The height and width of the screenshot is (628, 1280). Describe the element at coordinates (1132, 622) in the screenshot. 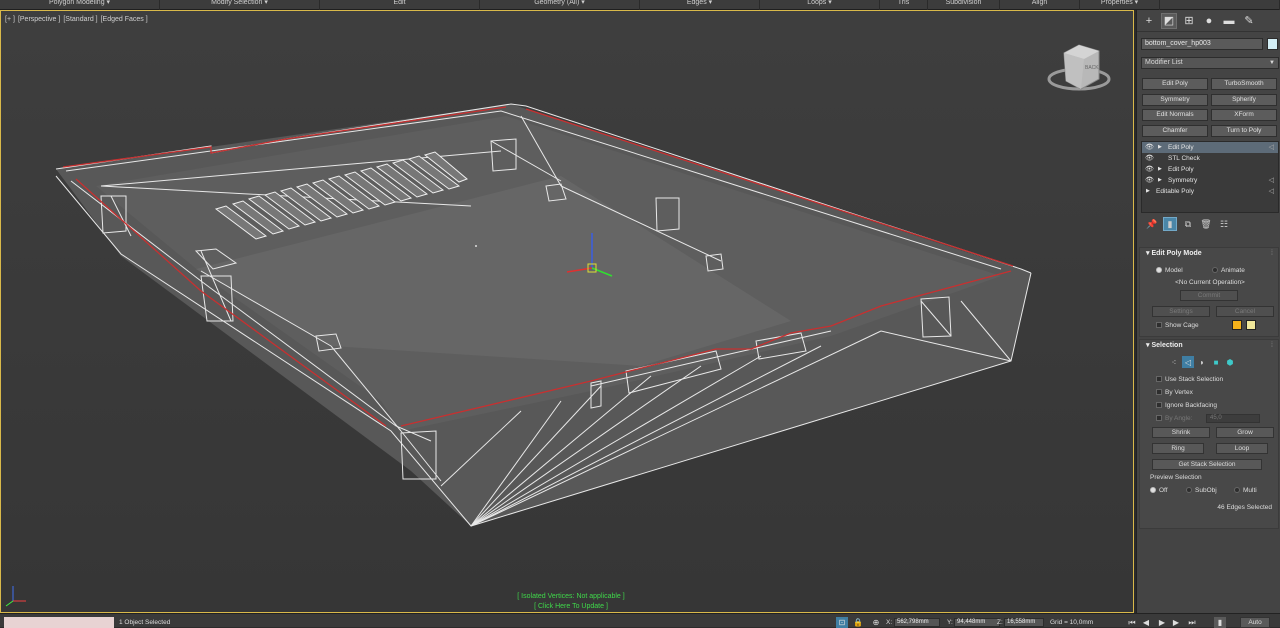

I see `goto-start-icon: ⏮` at that location.